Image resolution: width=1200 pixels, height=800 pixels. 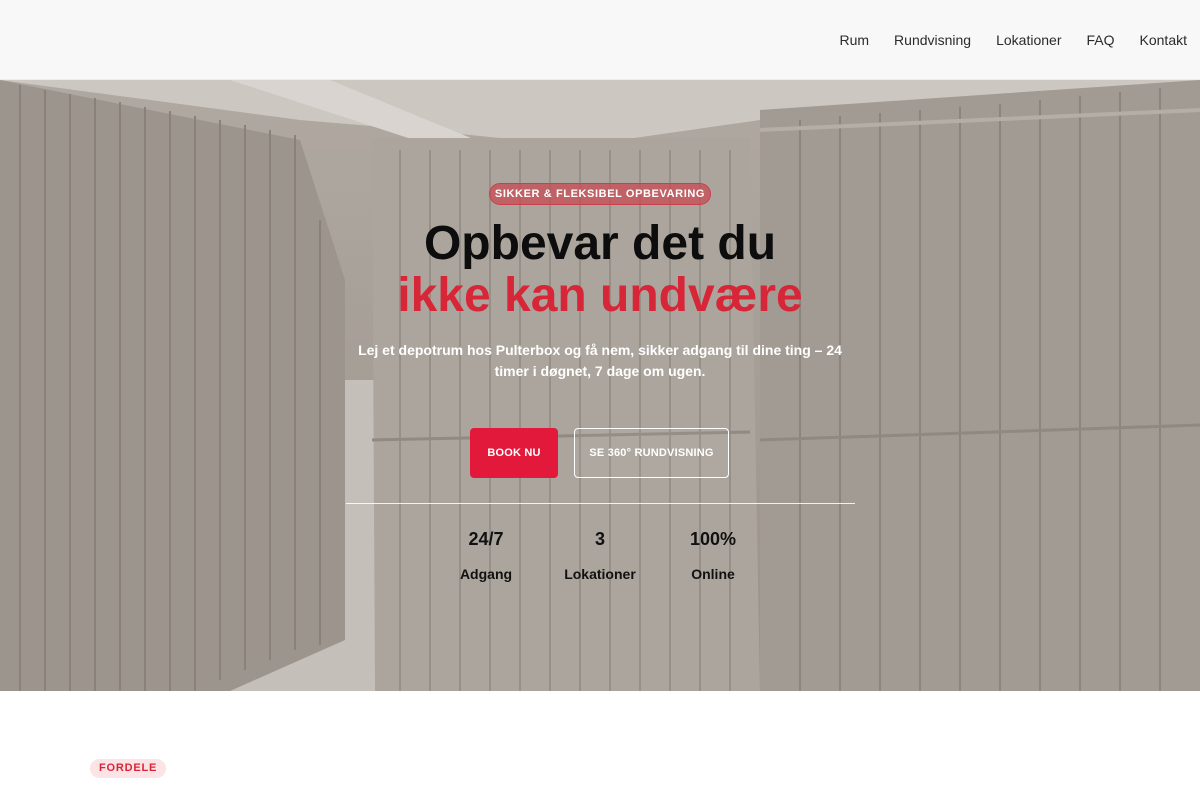 I want to click on hero-divider, so click(x=600, y=503).